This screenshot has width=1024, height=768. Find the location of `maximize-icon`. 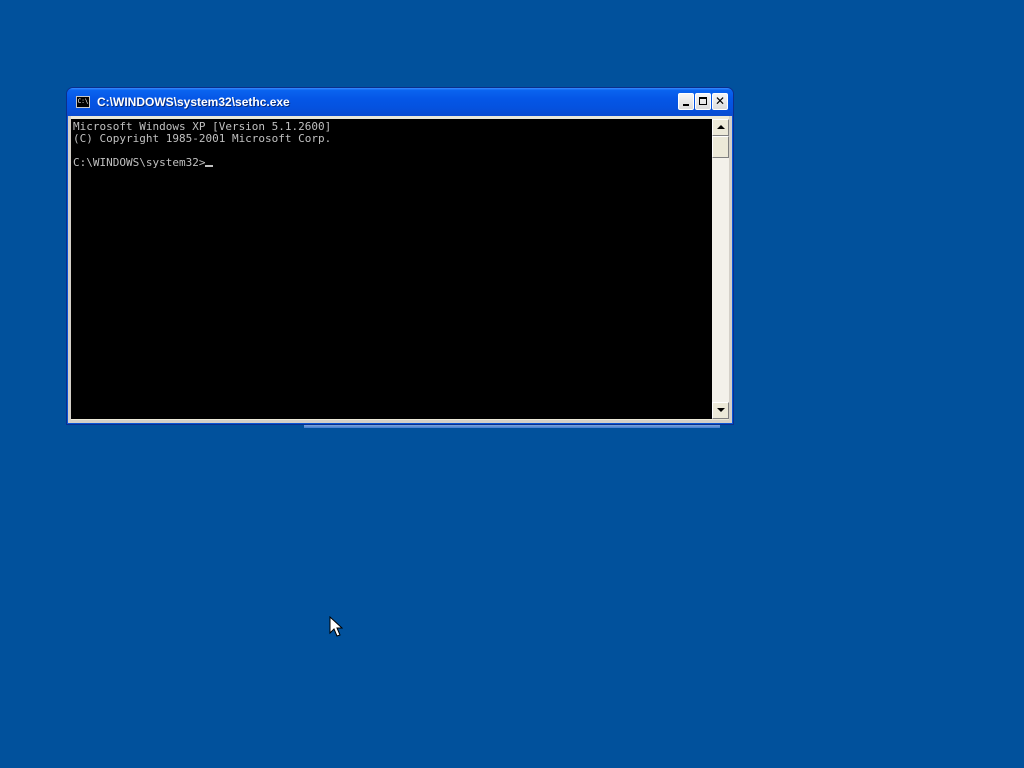

maximize-icon is located at coordinates (703, 101).